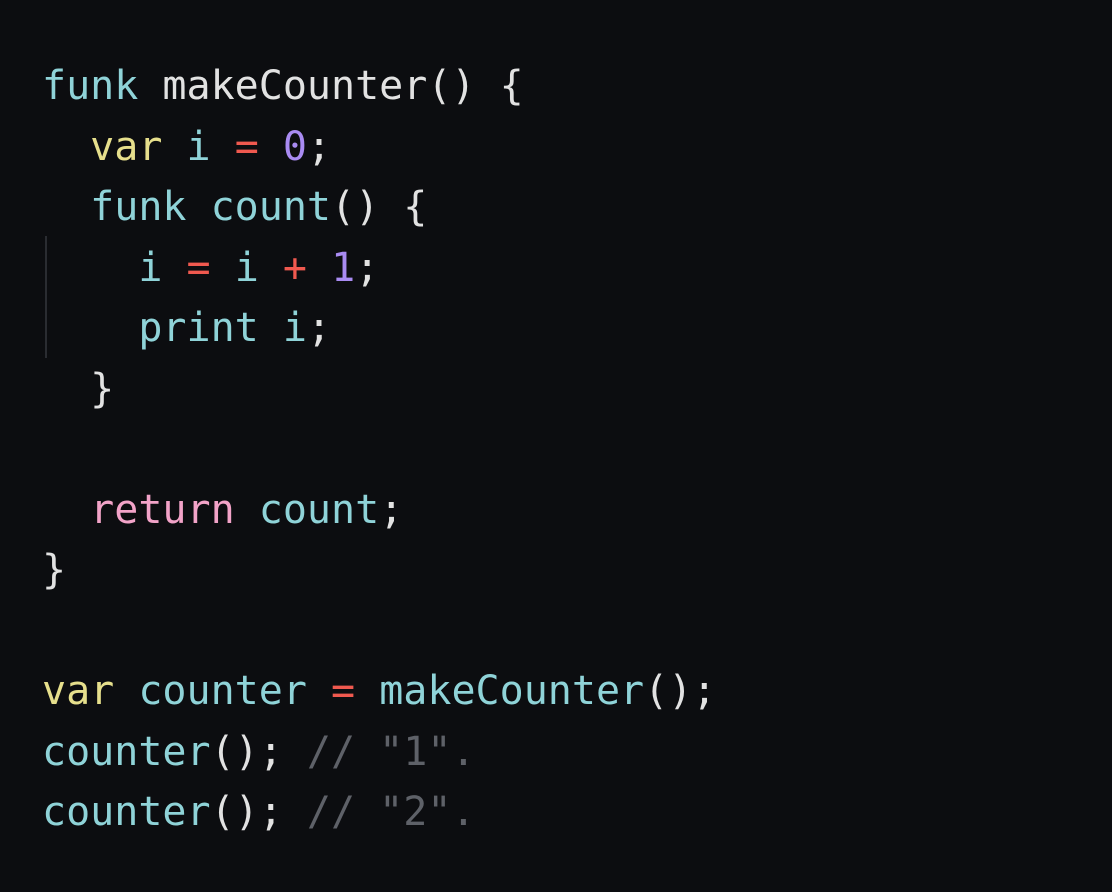 The width and height of the screenshot is (1112, 892). I want to click on code-line: counter(); // "2"., so click(379, 812).